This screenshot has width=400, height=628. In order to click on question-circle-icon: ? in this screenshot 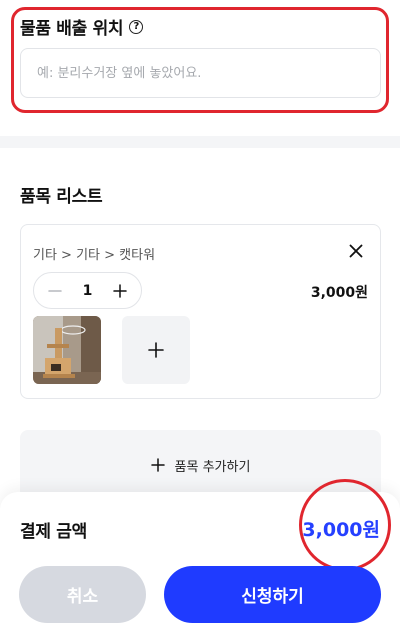, I will do `click(136, 26)`.